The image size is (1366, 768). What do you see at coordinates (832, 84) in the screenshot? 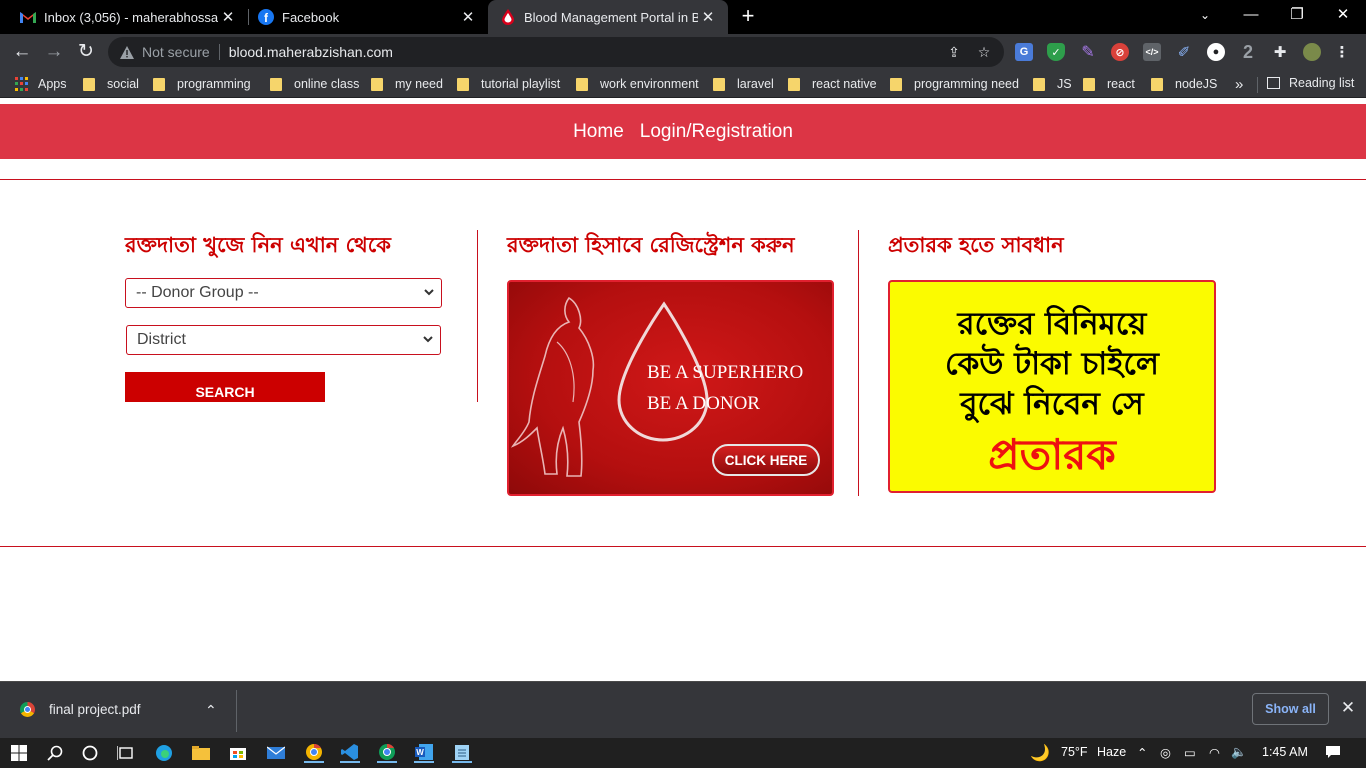
I see `bookmark-folder-react-native: react native` at bounding box center [832, 84].